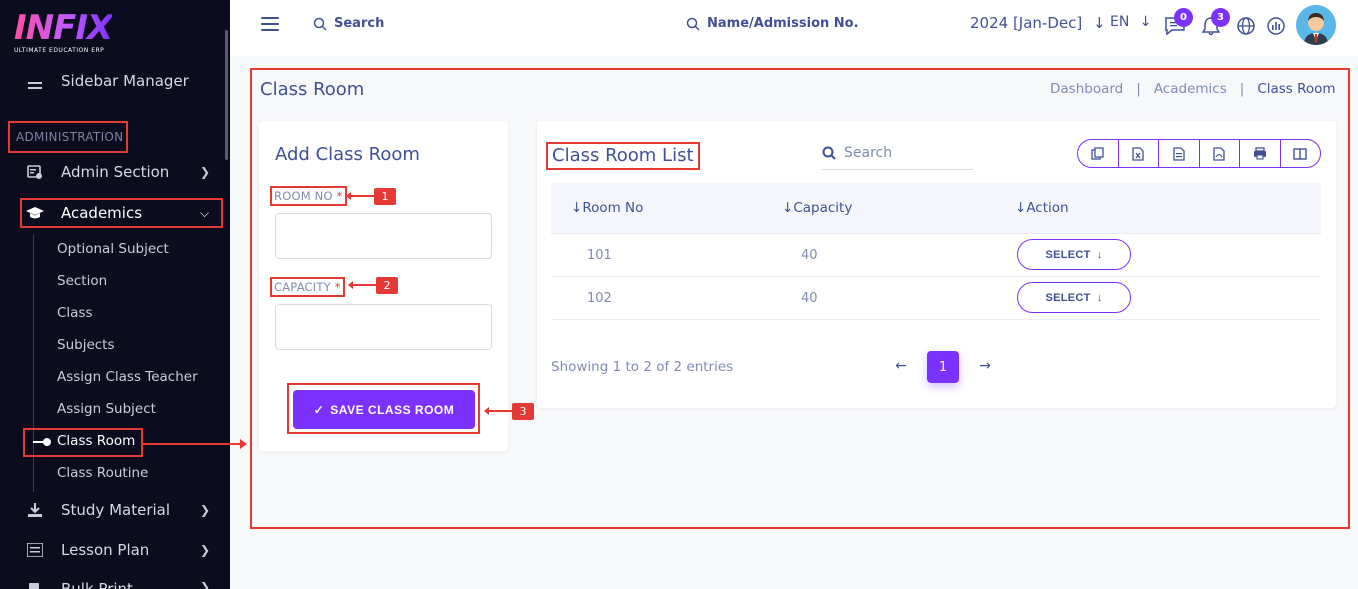 Image resolution: width=1358 pixels, height=589 pixels. What do you see at coordinates (1183, 17) in the screenshot?
I see `messages-count-badge: 0` at bounding box center [1183, 17].